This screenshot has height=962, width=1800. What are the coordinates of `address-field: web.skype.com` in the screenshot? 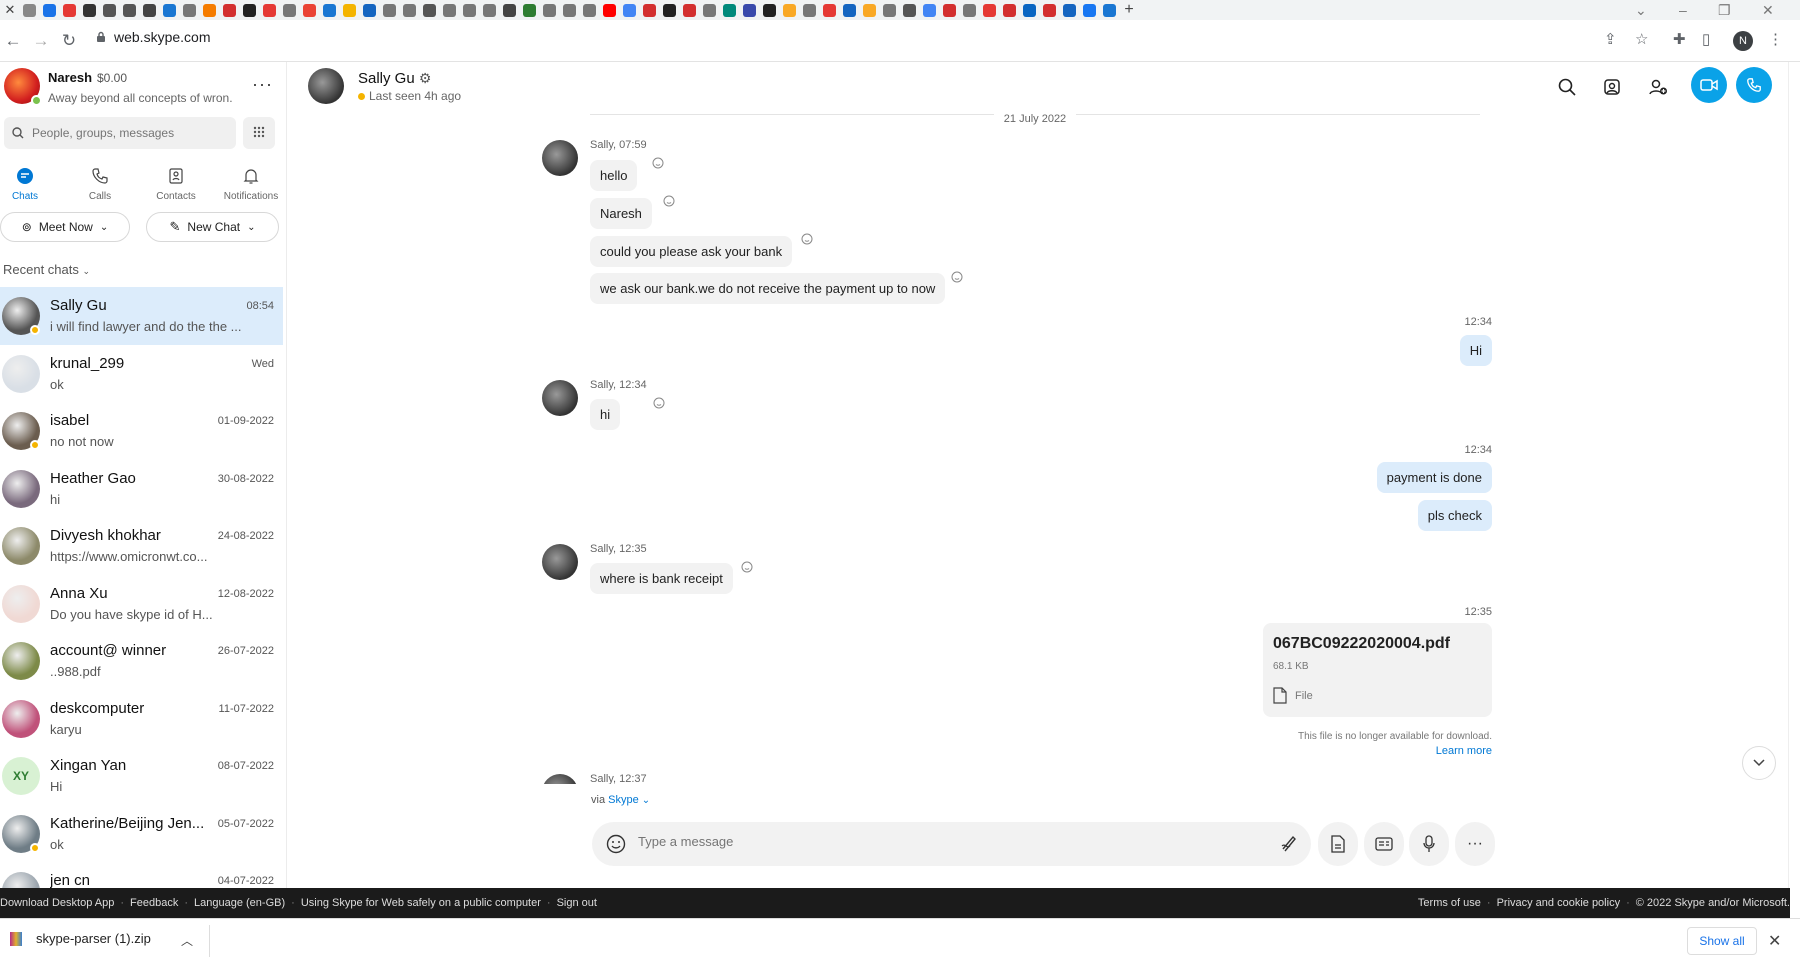 It's located at (153, 37).